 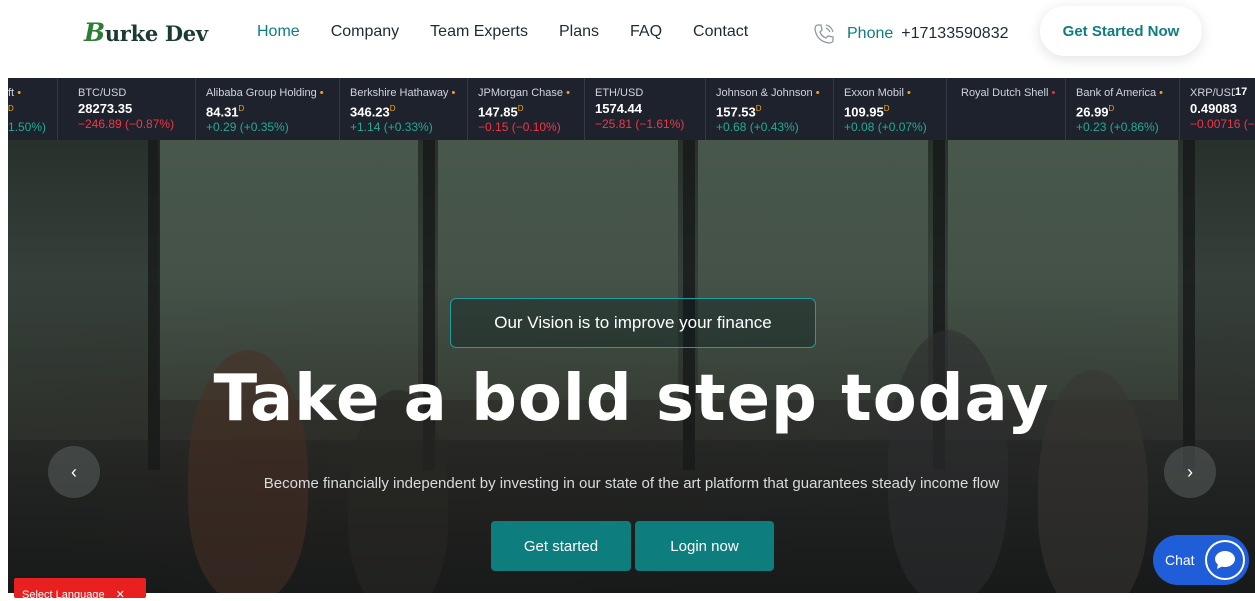 What do you see at coordinates (645, 109) in the screenshot?
I see `ticker-item: ETH/USD 1574.44 −25.81 (−1.61%)` at bounding box center [645, 109].